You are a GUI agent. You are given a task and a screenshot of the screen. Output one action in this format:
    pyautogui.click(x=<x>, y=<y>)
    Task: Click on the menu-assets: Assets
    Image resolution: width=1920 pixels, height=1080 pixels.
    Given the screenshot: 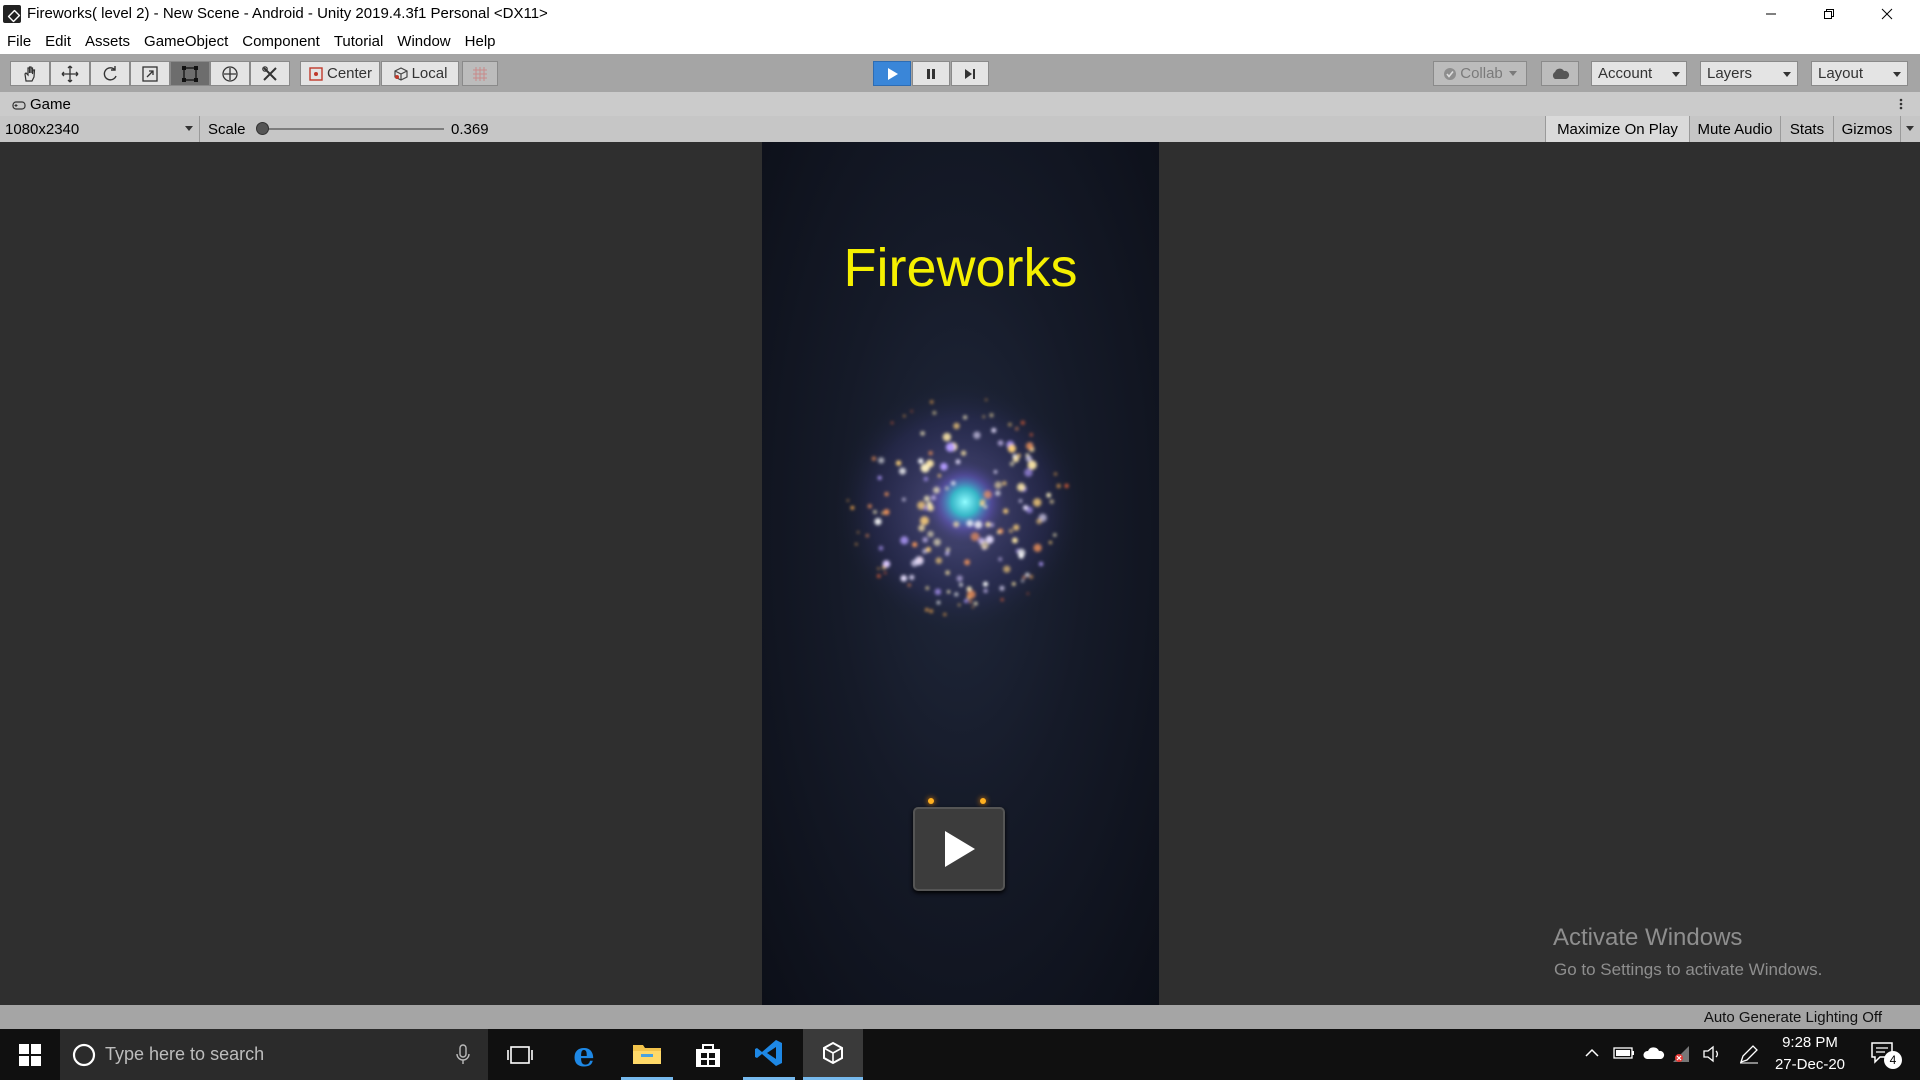 What is the action you would take?
    pyautogui.click(x=107, y=41)
    